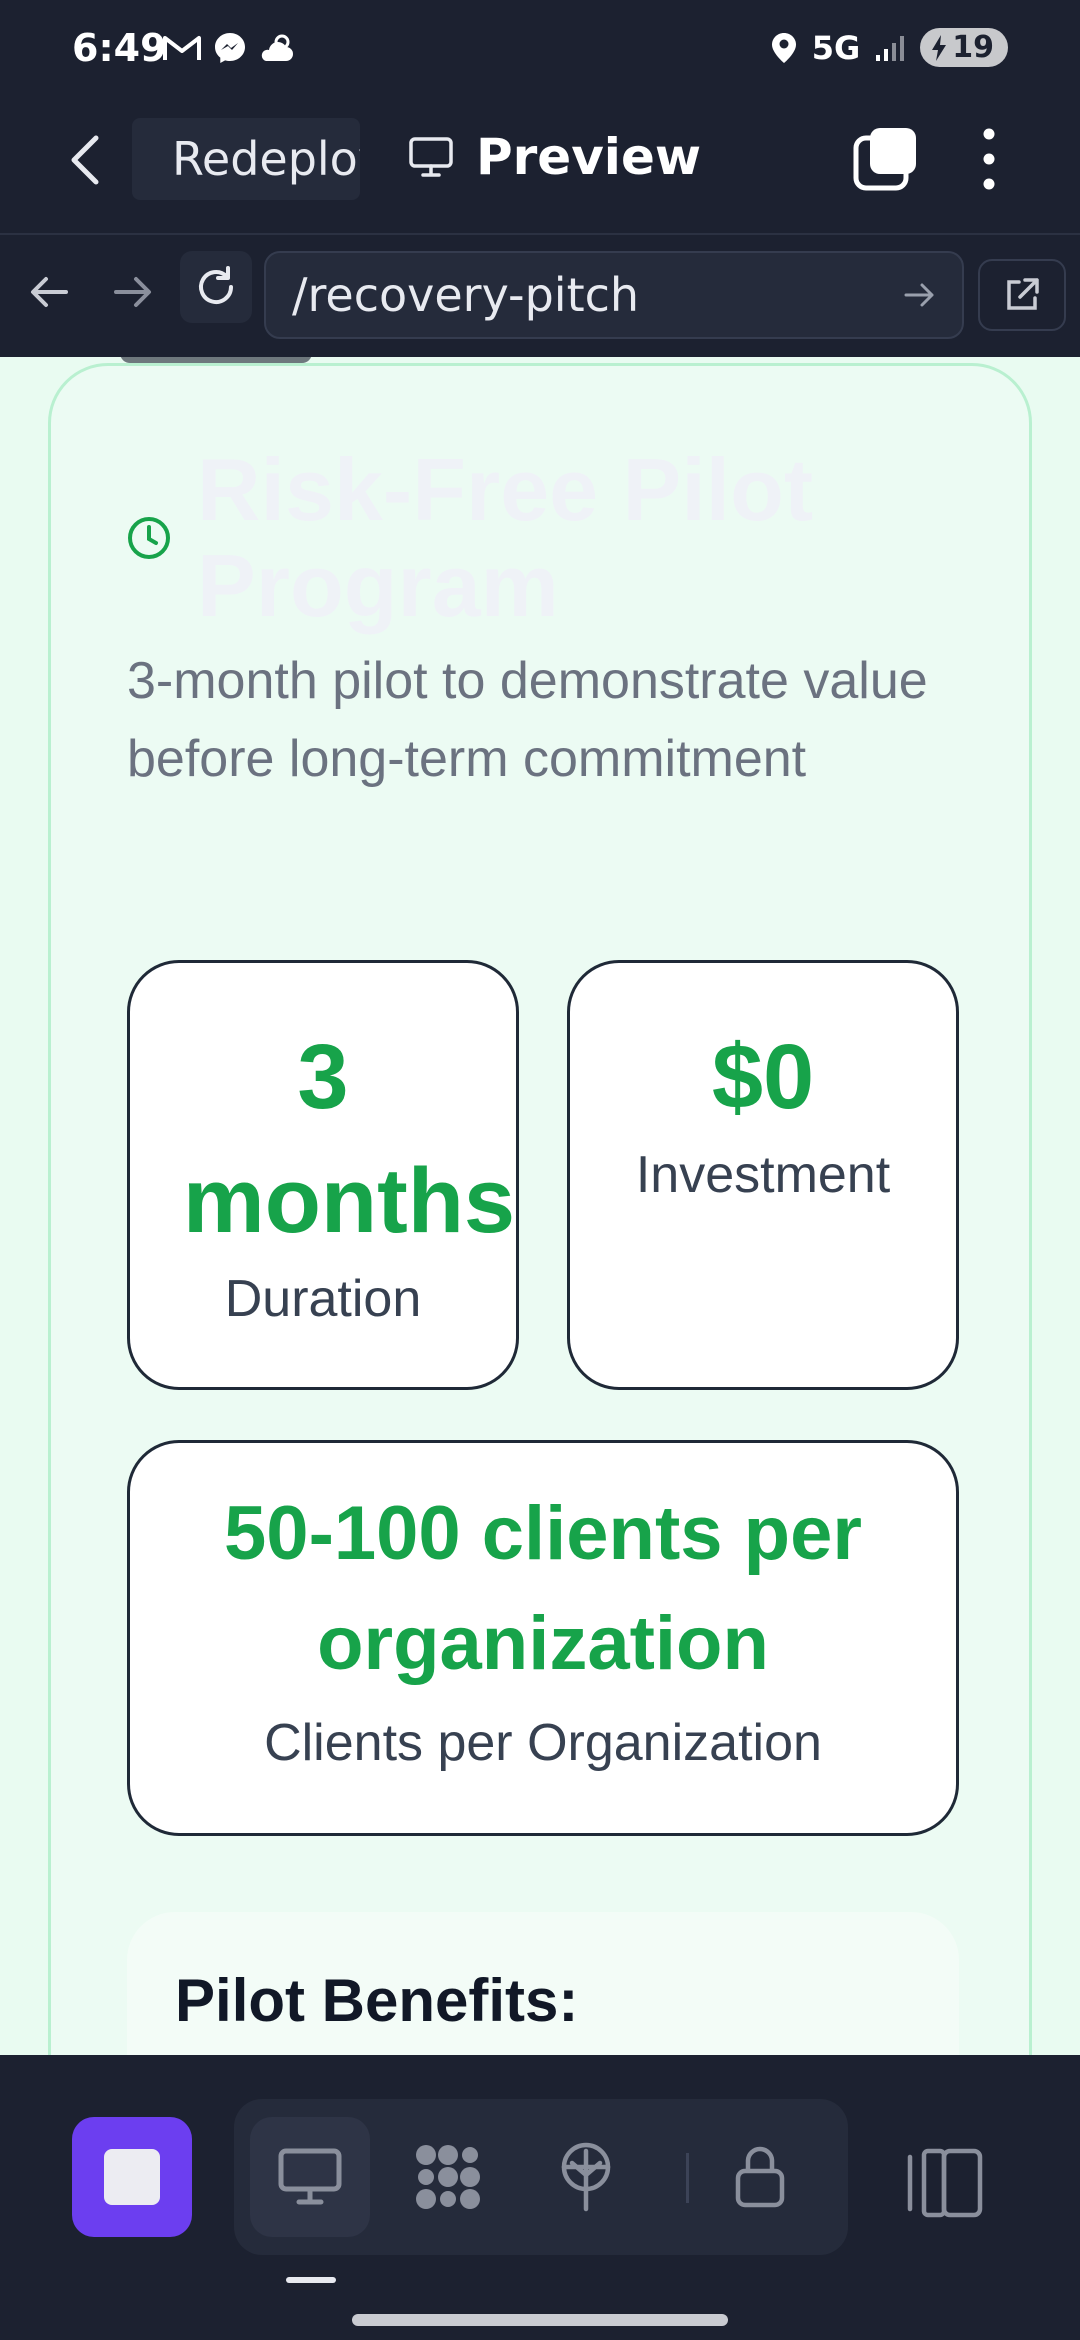 Image resolution: width=1080 pixels, height=2340 pixels. What do you see at coordinates (133, 292) in the screenshot?
I see `nav-forward-icon` at bounding box center [133, 292].